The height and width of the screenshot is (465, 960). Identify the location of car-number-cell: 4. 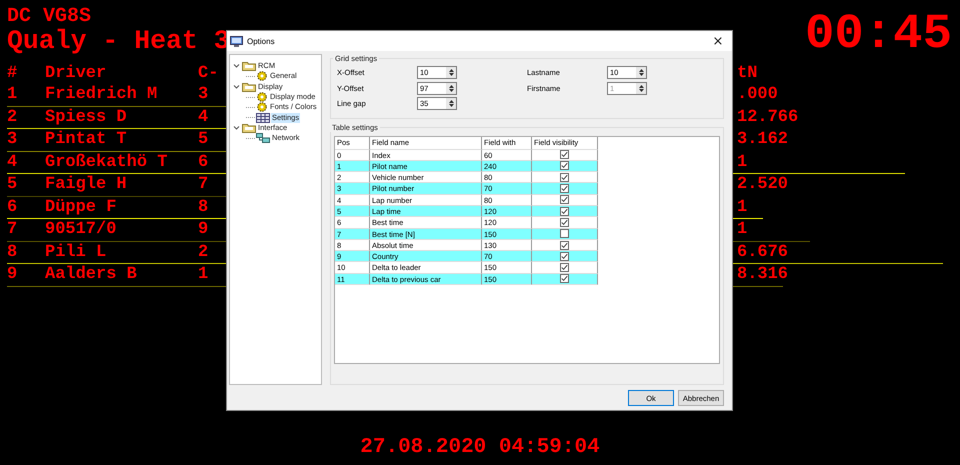
(203, 117).